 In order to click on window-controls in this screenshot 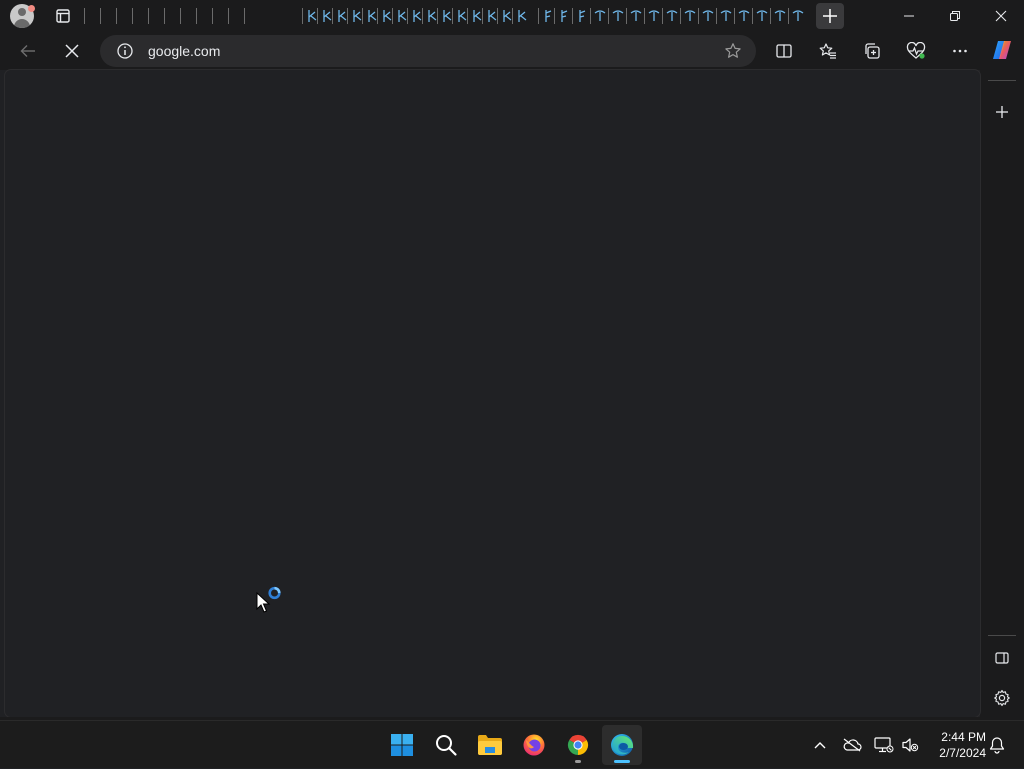, I will do `click(955, 16)`.